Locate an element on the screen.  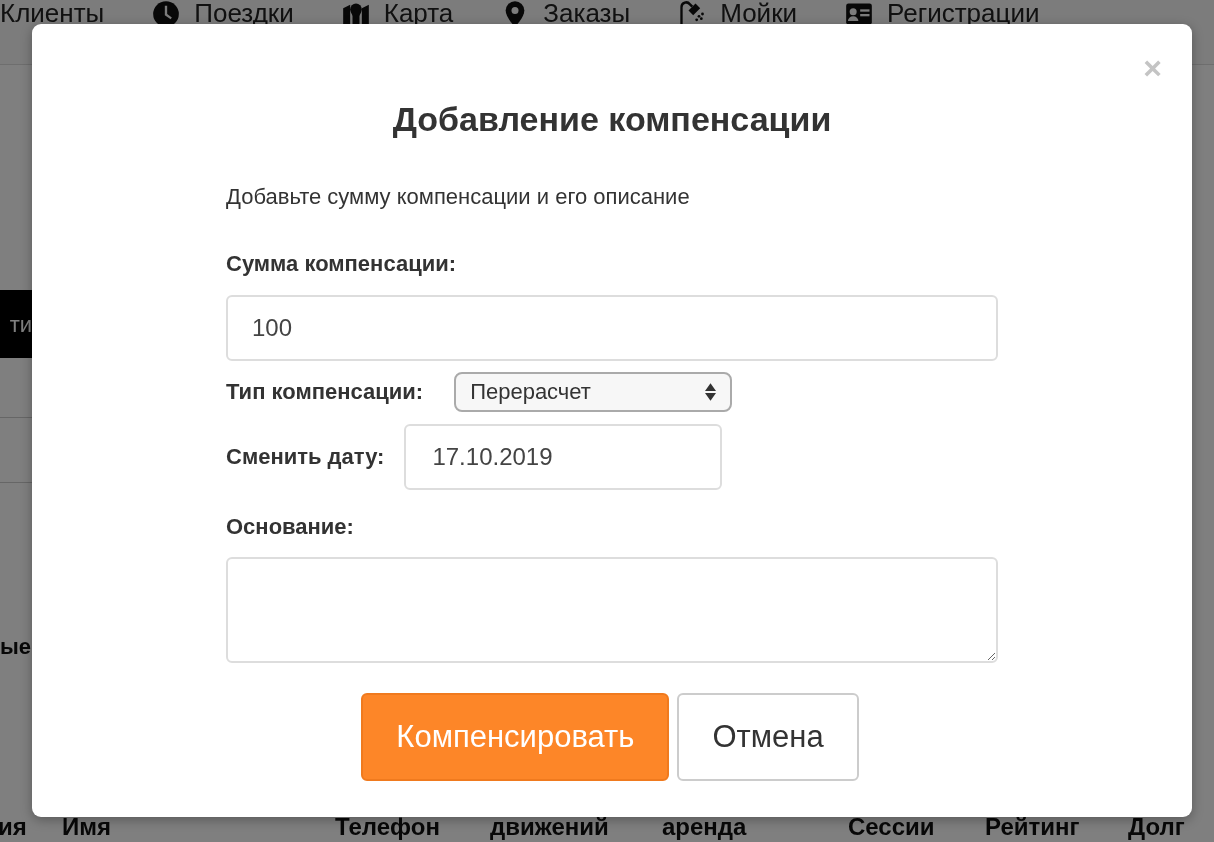
field-label: Сменить дату: is located at coordinates (305, 457).